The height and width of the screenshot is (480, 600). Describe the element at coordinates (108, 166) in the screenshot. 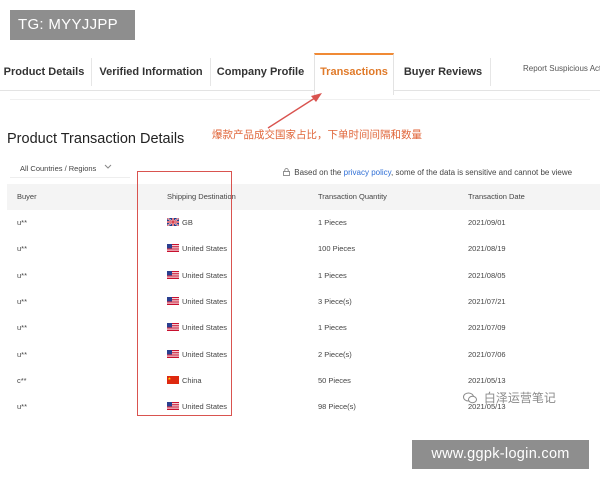

I see `chevron-down-icon` at that location.